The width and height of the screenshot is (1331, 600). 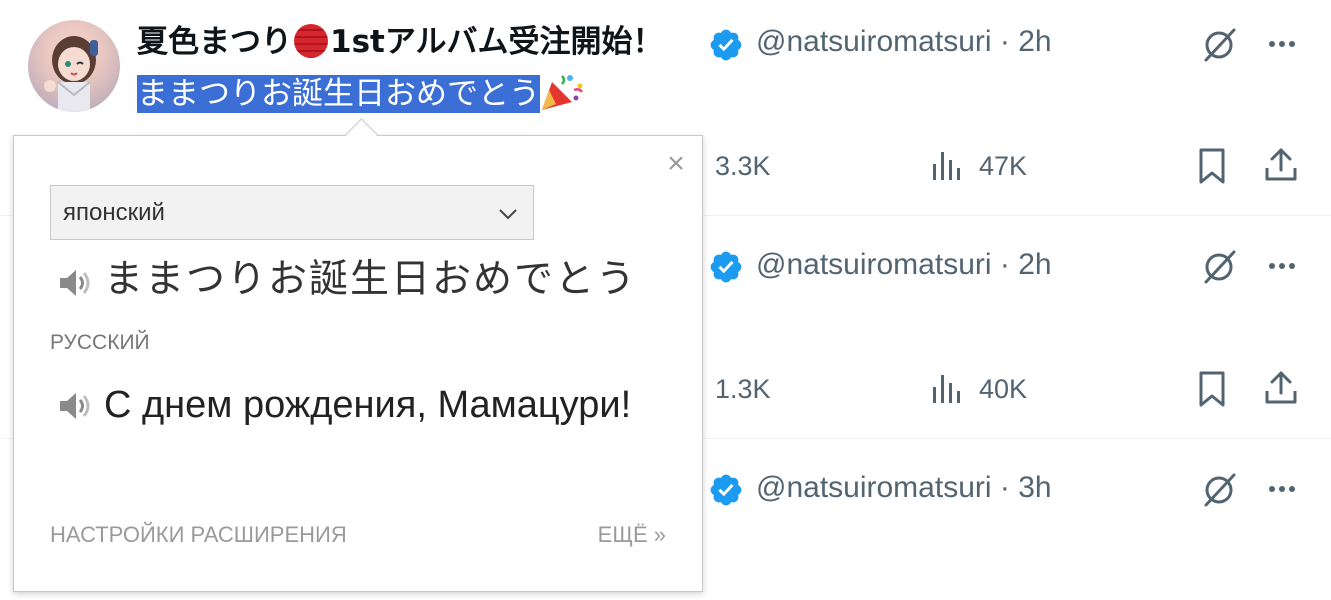 I want to click on retweet-count: 3.3K, so click(x=743, y=166).